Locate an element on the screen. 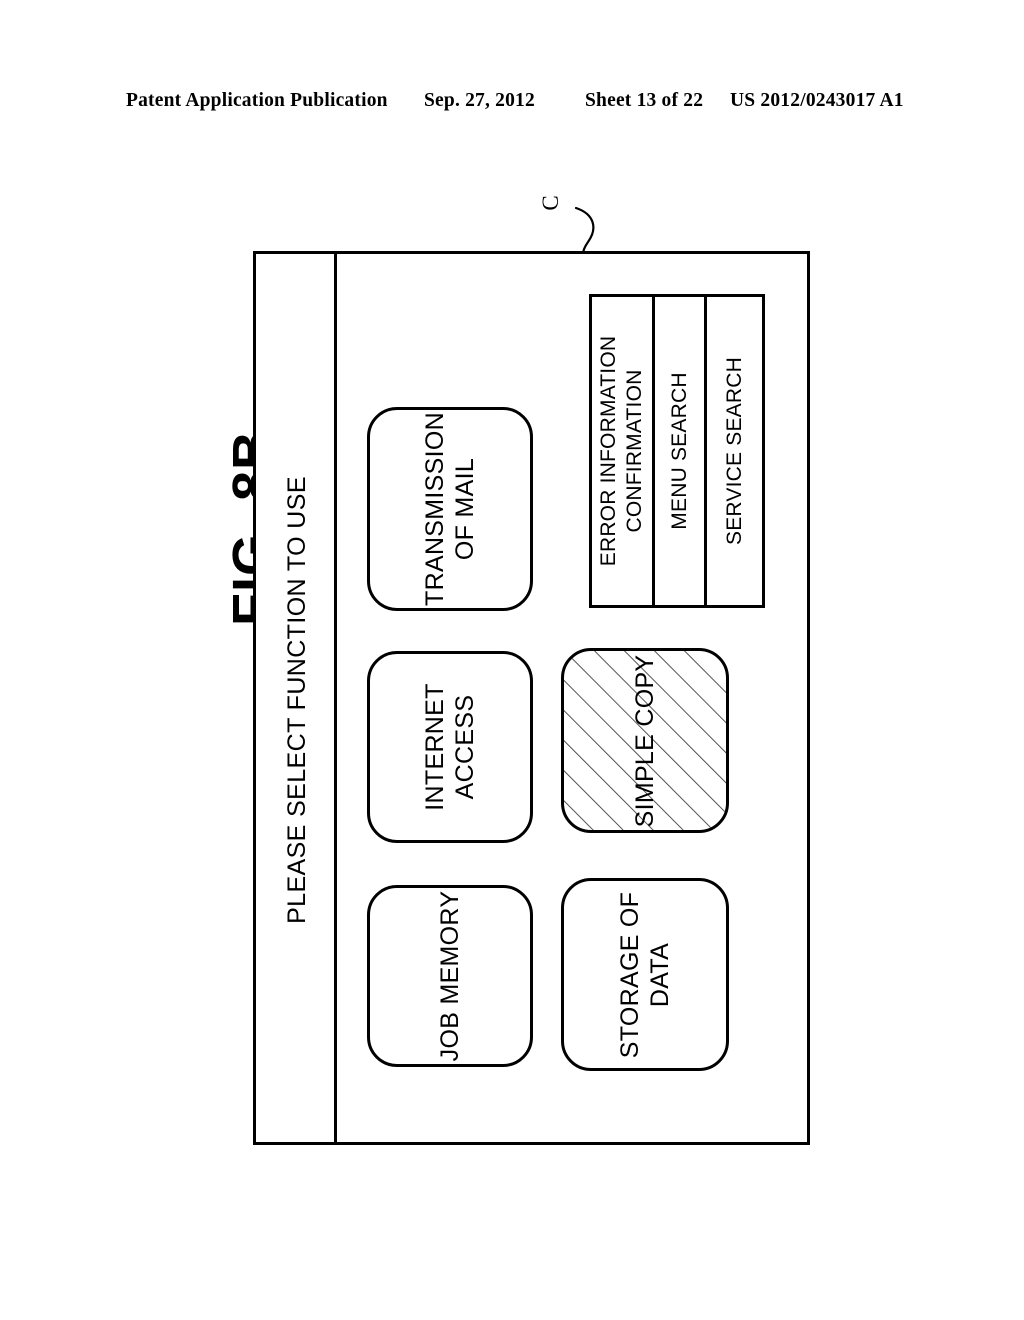  menu-list-item-label-line2: CONFIRMATION is located at coordinates (634, 451).